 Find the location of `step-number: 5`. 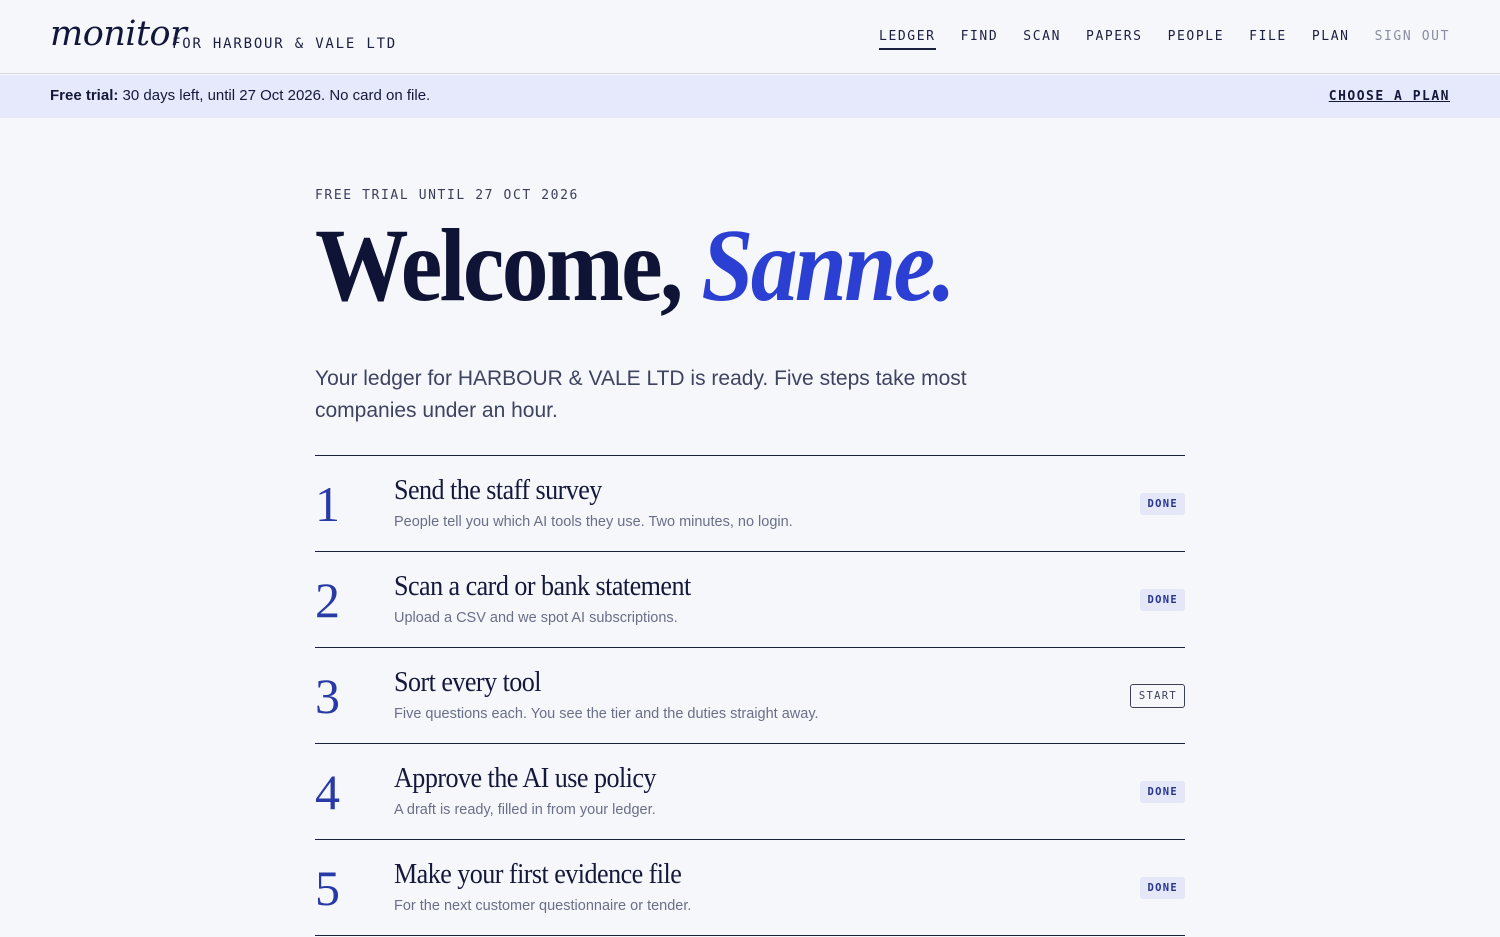

step-number: 5 is located at coordinates (327, 888).